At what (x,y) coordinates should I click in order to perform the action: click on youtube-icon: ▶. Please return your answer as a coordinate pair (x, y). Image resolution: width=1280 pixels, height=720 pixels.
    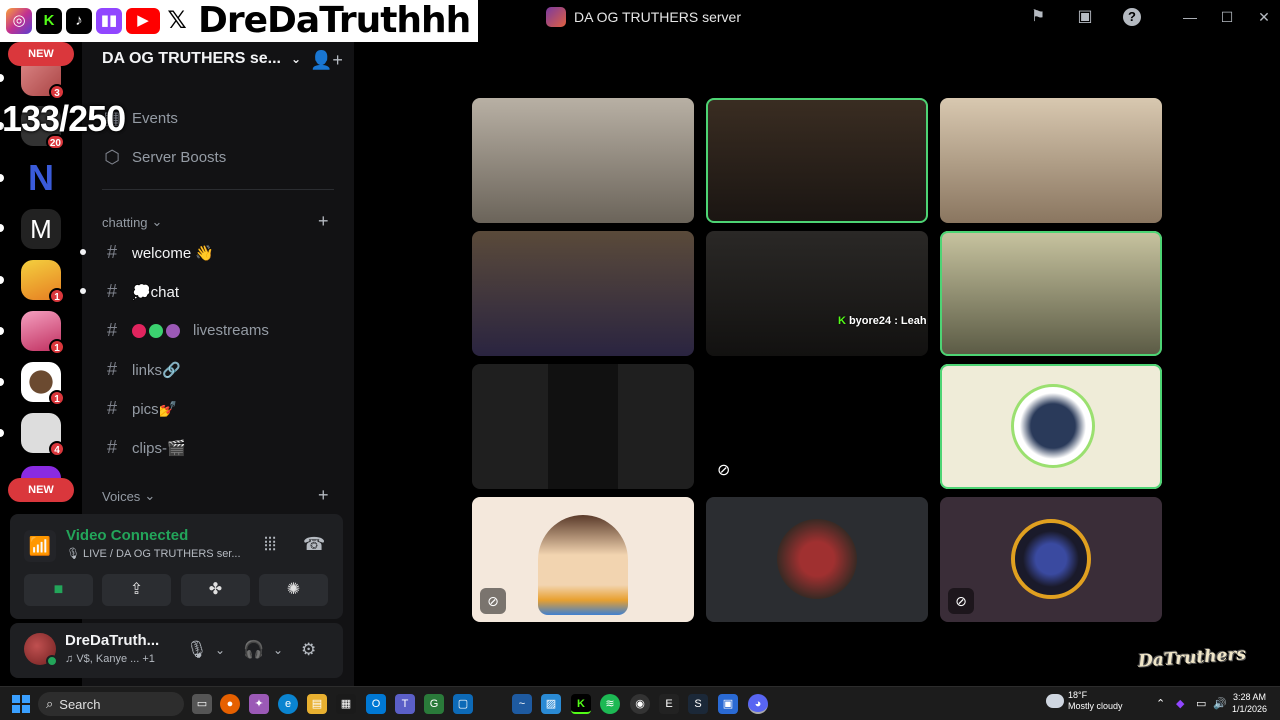
    Looking at the image, I should click on (143, 21).